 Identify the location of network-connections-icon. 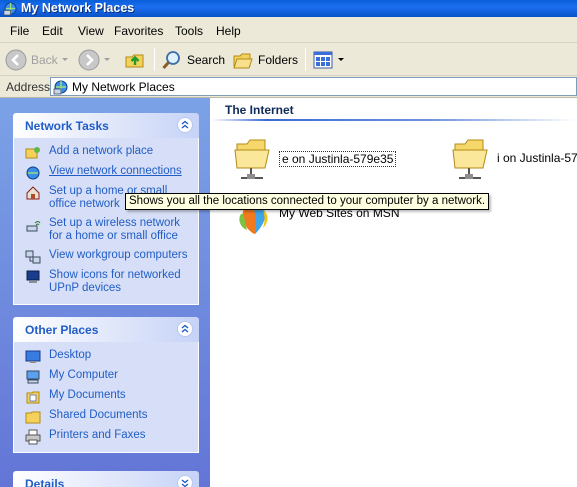
(33, 173).